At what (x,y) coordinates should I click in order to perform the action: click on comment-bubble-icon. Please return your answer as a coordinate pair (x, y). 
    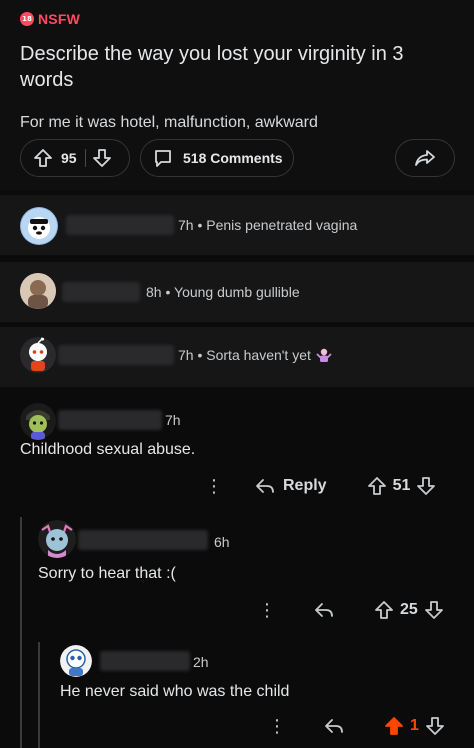
    Looking at the image, I should click on (163, 158).